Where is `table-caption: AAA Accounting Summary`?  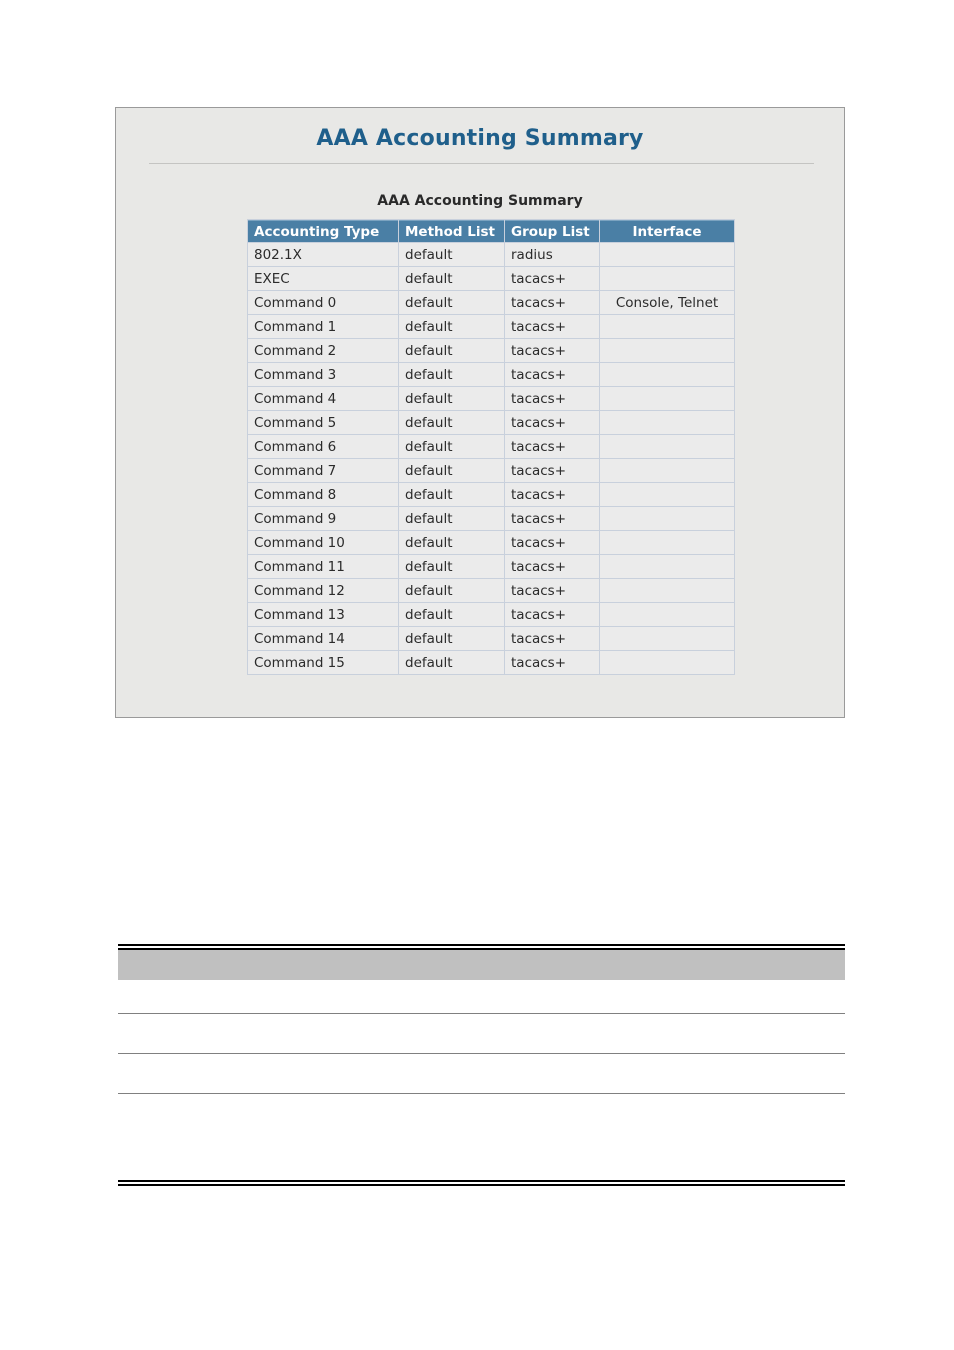 table-caption: AAA Accounting Summary is located at coordinates (480, 201).